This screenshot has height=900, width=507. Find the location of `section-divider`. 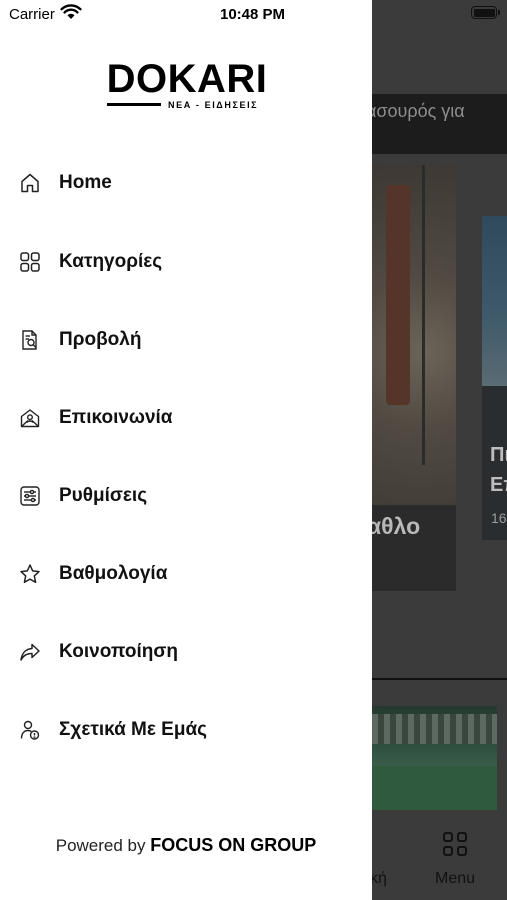

section-divider is located at coordinates (439, 679).